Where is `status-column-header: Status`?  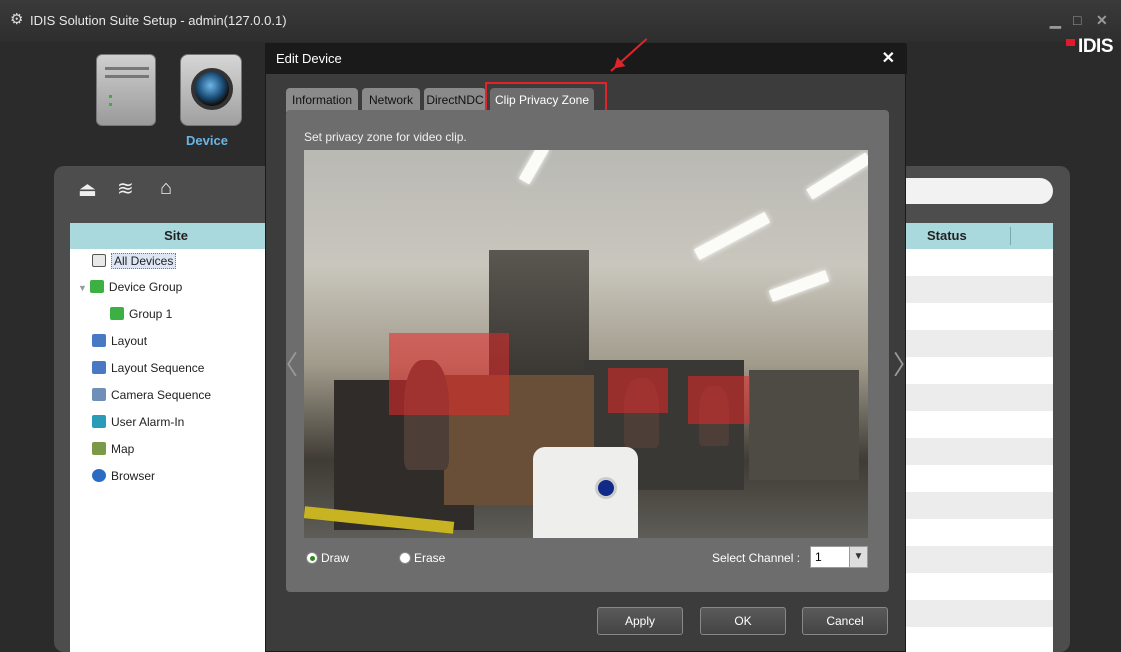 status-column-header: Status is located at coordinates (979, 236).